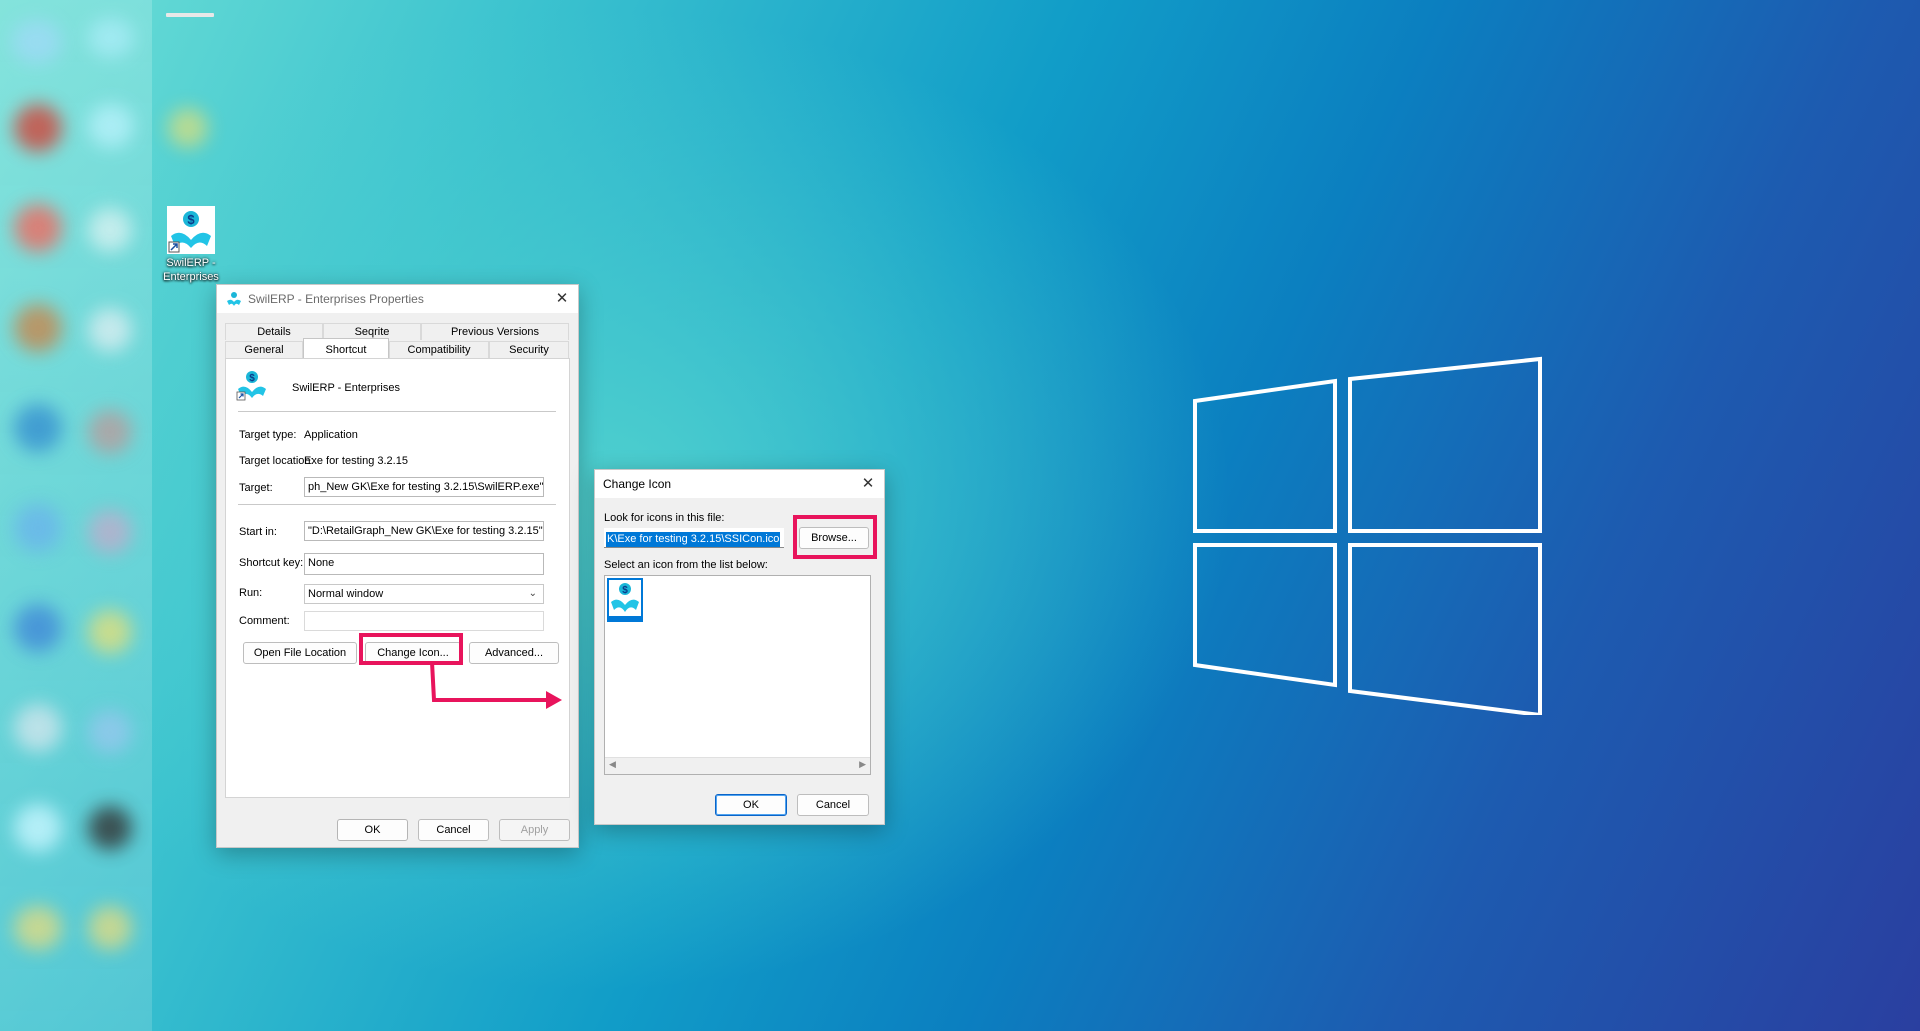  What do you see at coordinates (664, 518) in the screenshot?
I see `look-for-icons-label: Look for icons in this file:` at bounding box center [664, 518].